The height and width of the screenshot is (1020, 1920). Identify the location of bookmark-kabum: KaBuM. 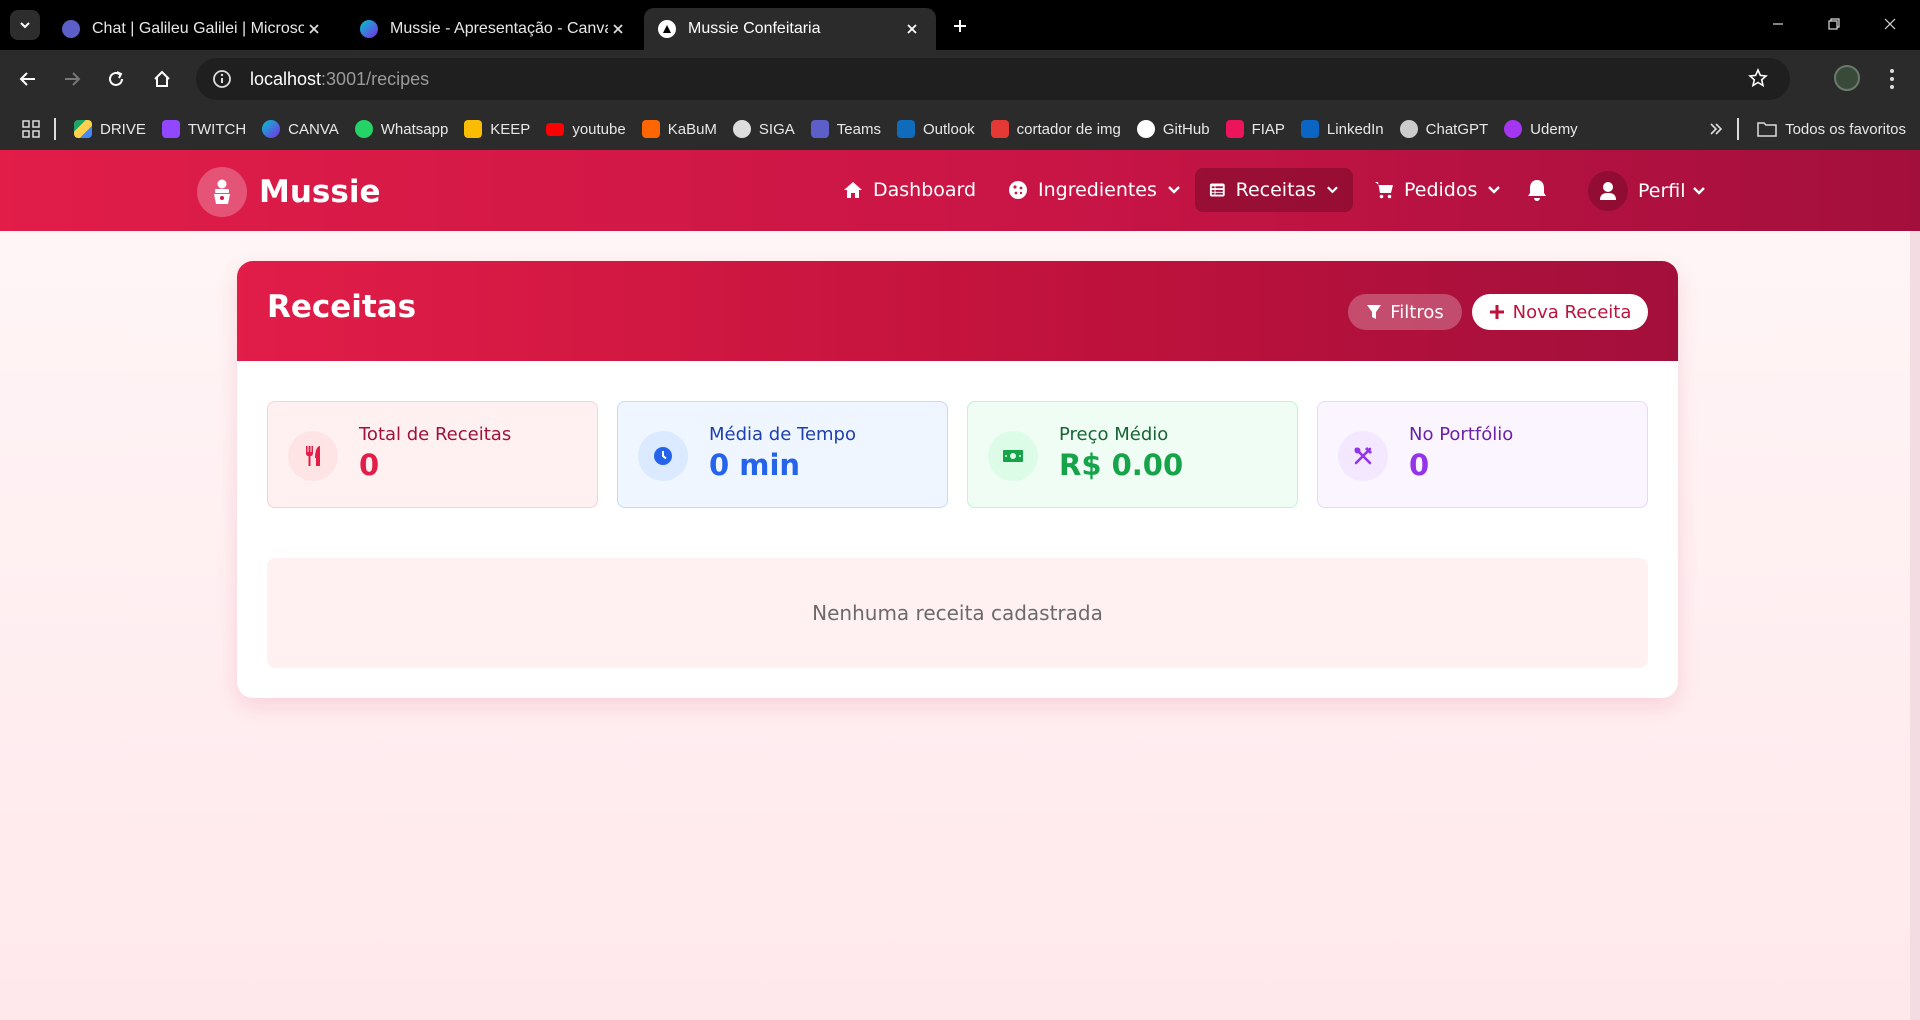
(679, 129).